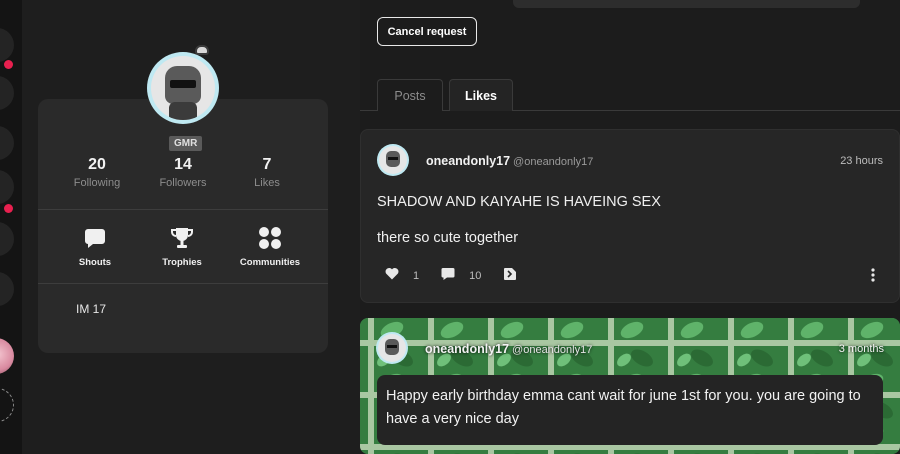 This screenshot has height=454, width=900. What do you see at coordinates (7, 405) in the screenshot?
I see `add-server-button` at bounding box center [7, 405].